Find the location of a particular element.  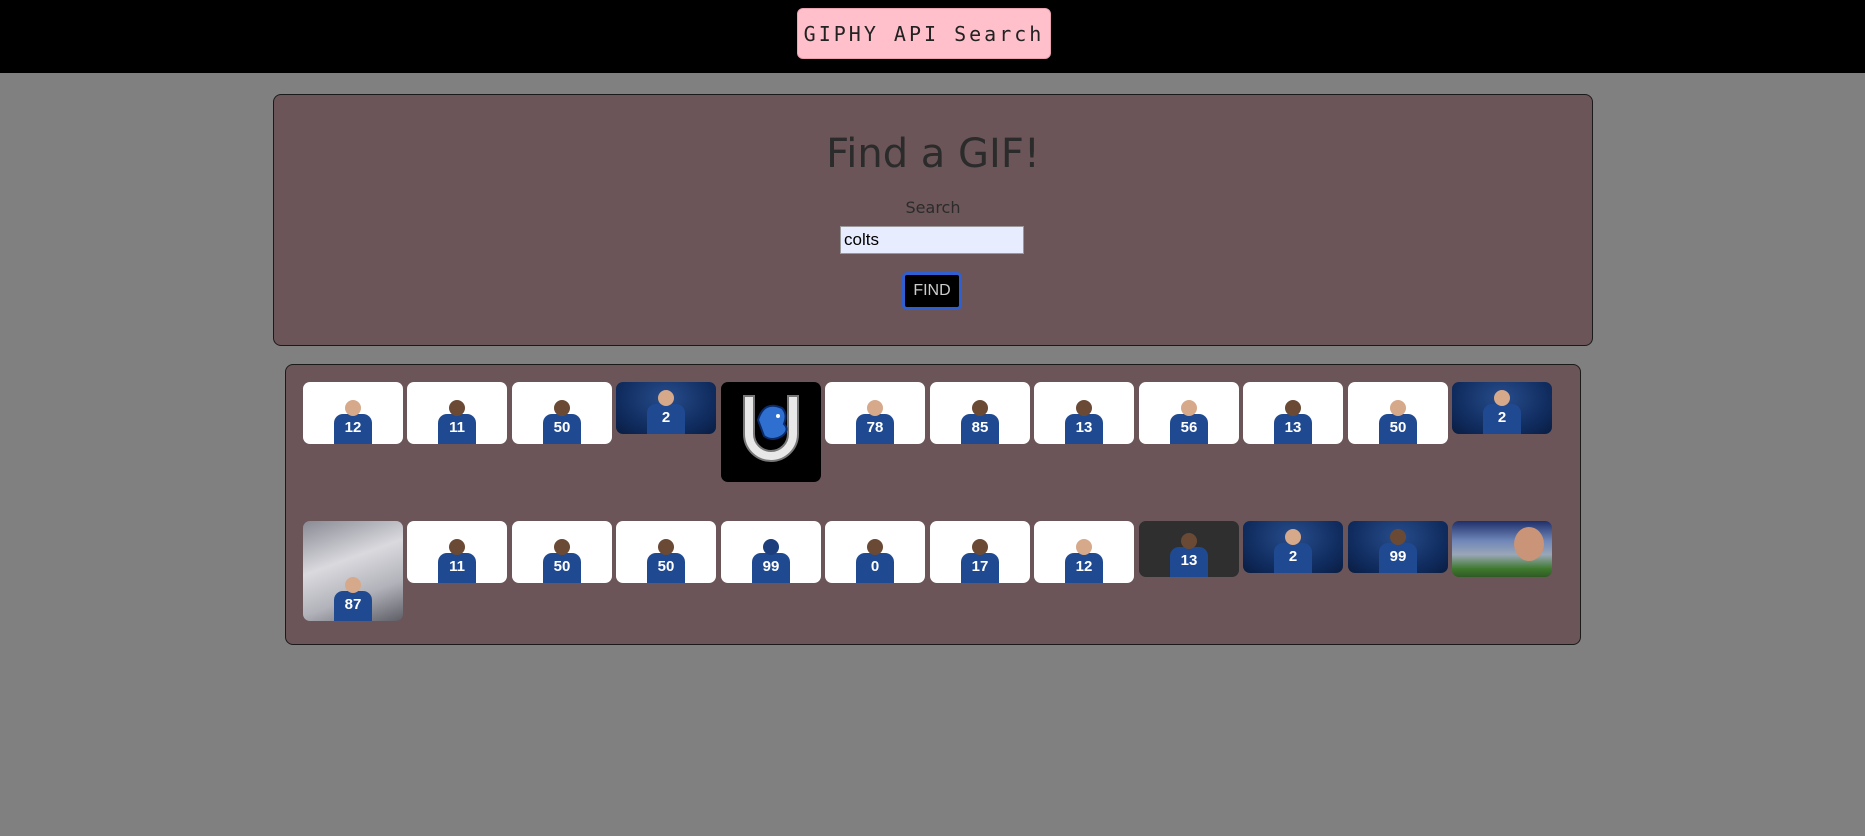

player-figure: 17 is located at coordinates (980, 559).